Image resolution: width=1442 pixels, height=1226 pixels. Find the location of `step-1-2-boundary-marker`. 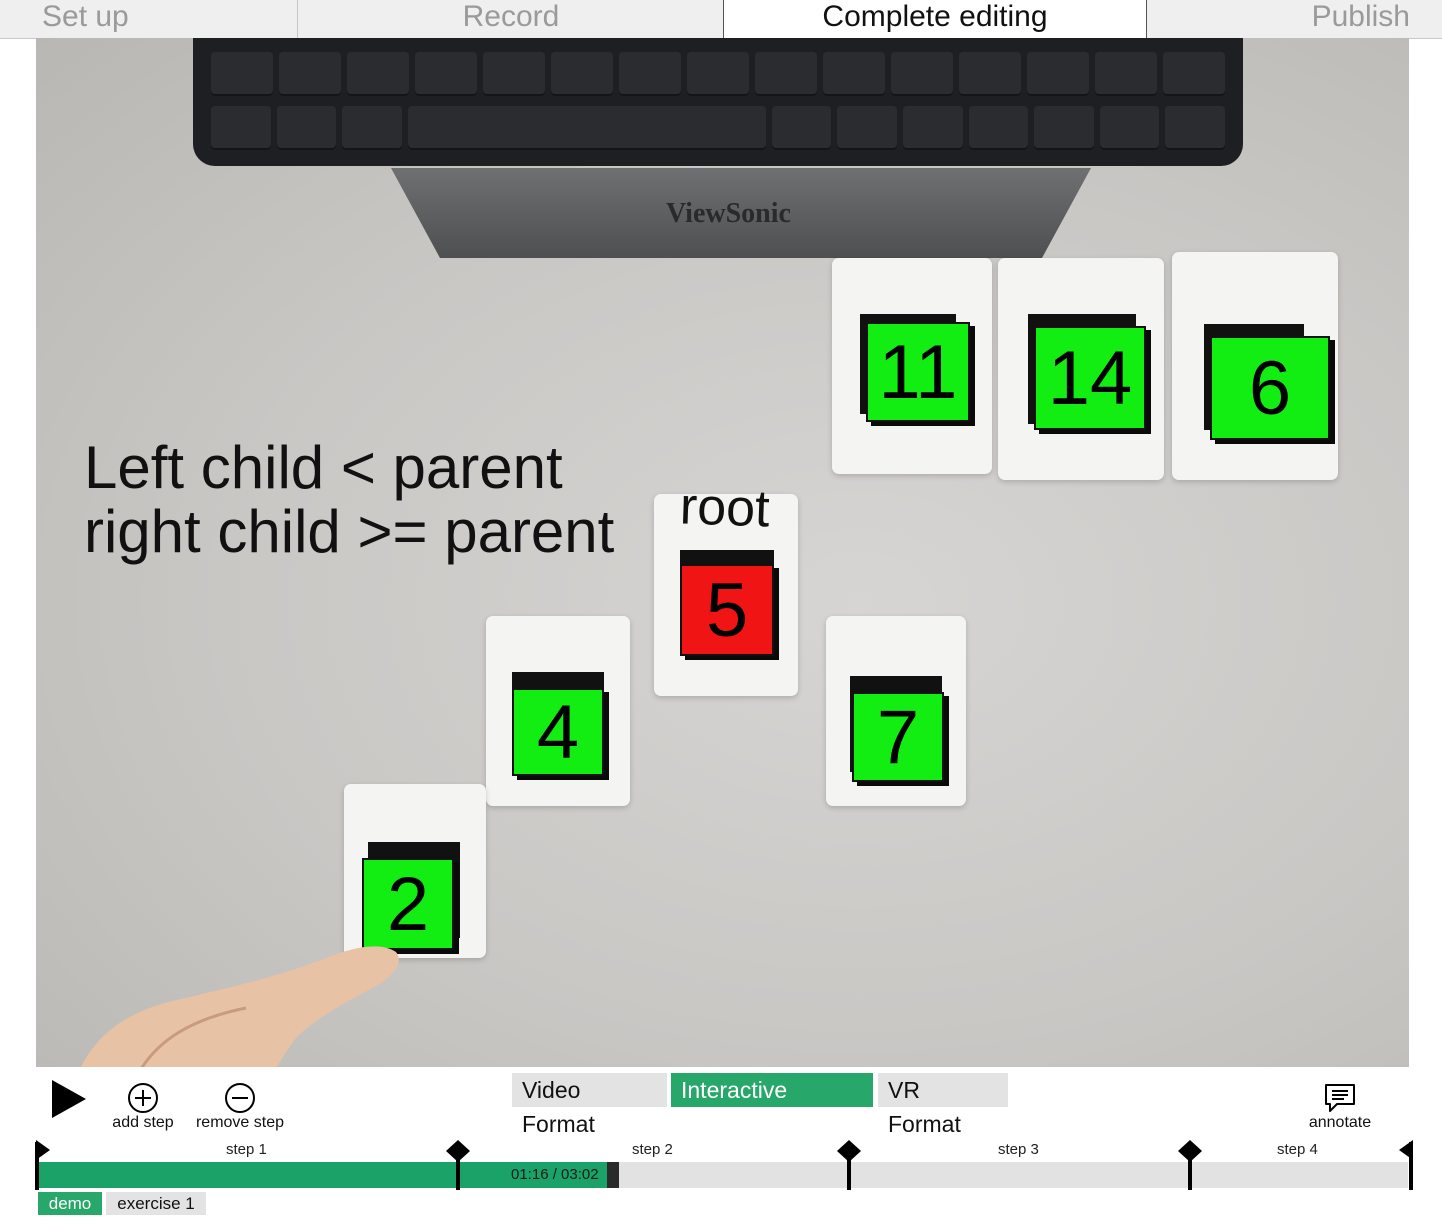

step-1-2-boundary-marker is located at coordinates (458, 1166).